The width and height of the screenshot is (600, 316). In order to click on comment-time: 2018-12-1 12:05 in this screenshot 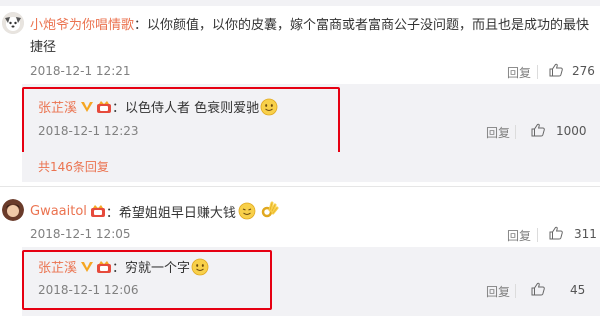, I will do `click(80, 234)`.